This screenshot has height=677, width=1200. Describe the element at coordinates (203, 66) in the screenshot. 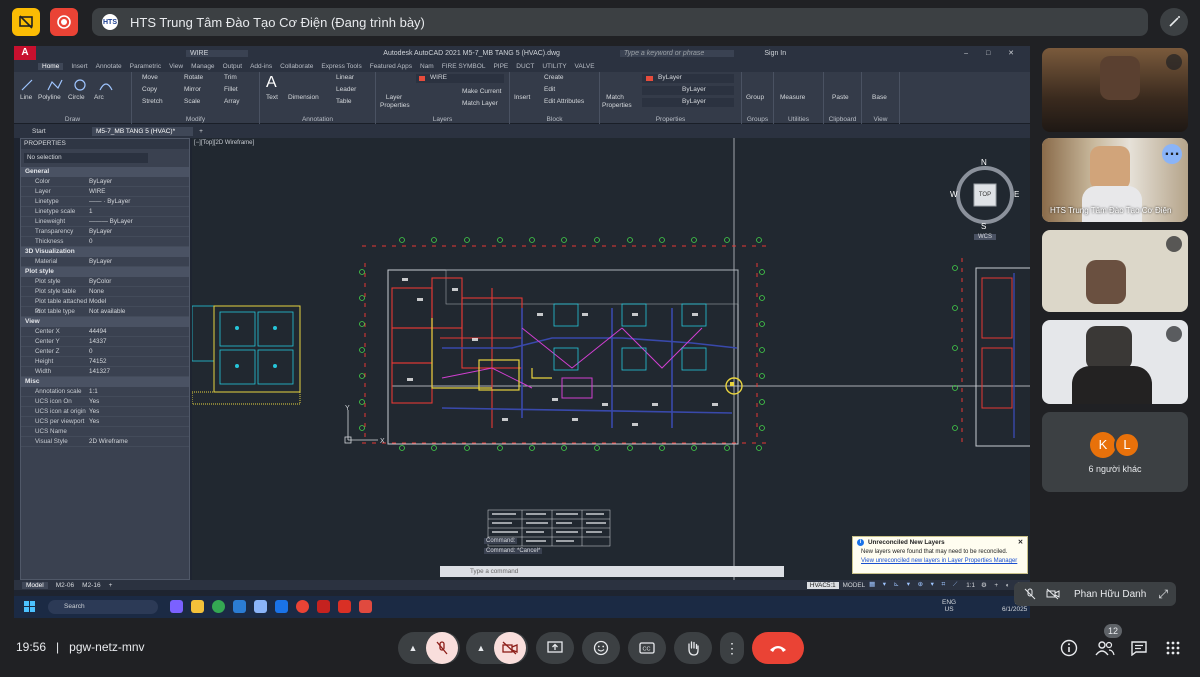

I see `ribbon-tab: Manage` at that location.